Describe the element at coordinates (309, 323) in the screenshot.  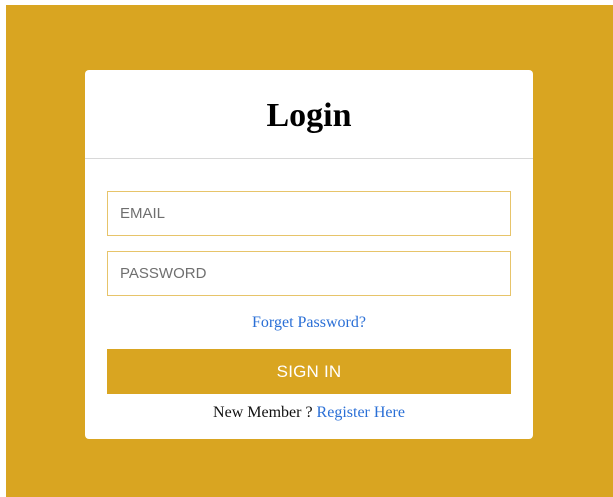
I see `forgot-password-link: Forget Password?` at that location.